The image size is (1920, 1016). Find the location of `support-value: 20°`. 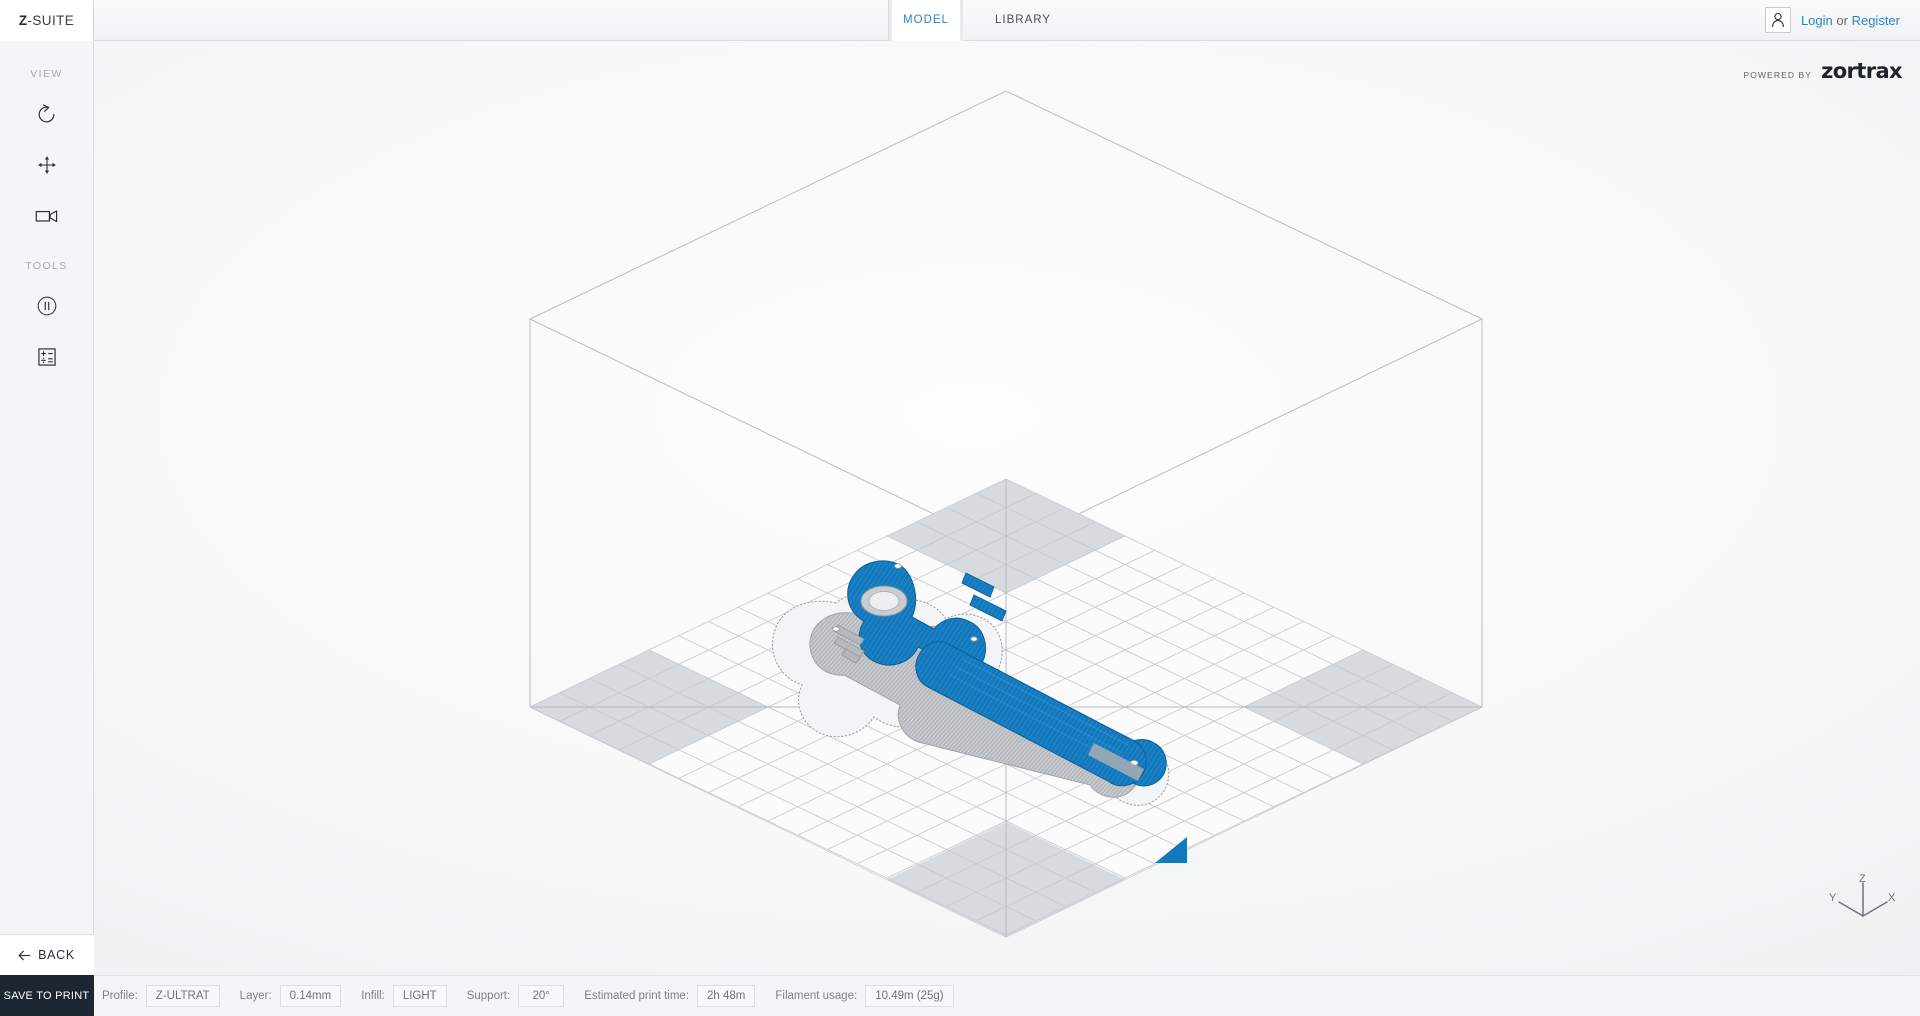

support-value: 20° is located at coordinates (541, 996).